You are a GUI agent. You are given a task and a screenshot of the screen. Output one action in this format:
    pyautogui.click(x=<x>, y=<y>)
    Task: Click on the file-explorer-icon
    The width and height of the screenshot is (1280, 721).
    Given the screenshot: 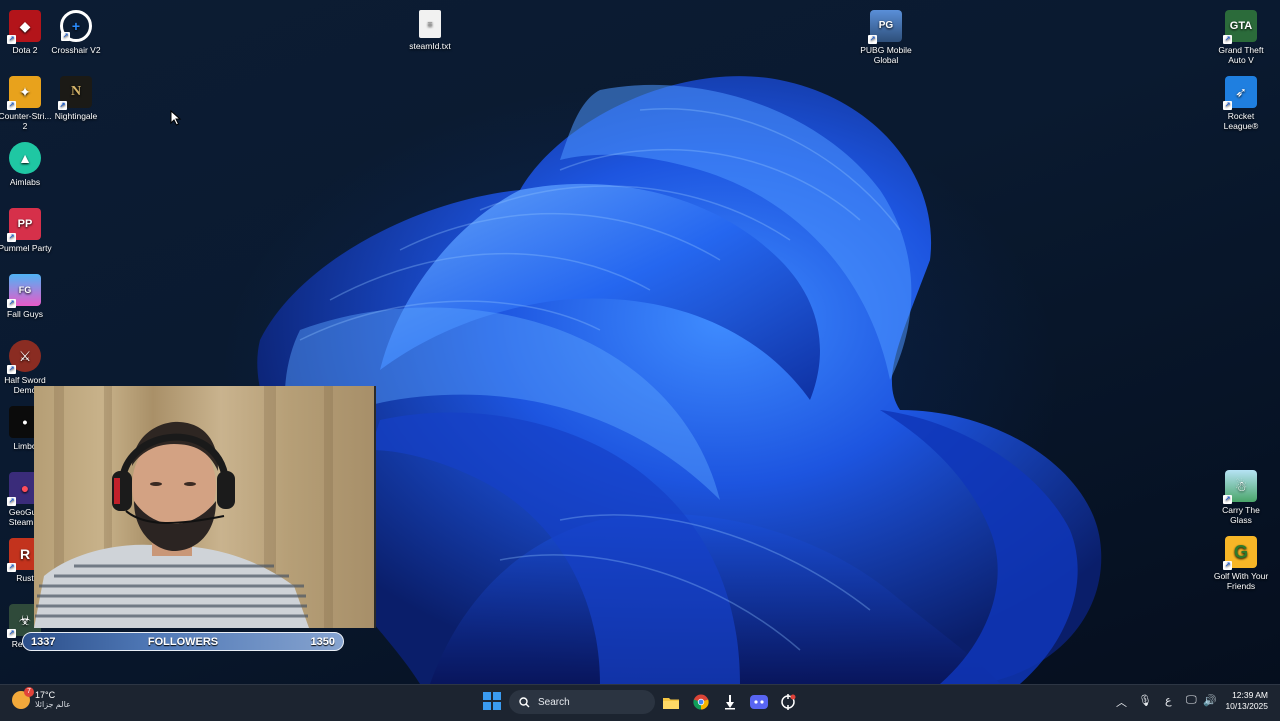 What is the action you would take?
    pyautogui.click(x=671, y=702)
    